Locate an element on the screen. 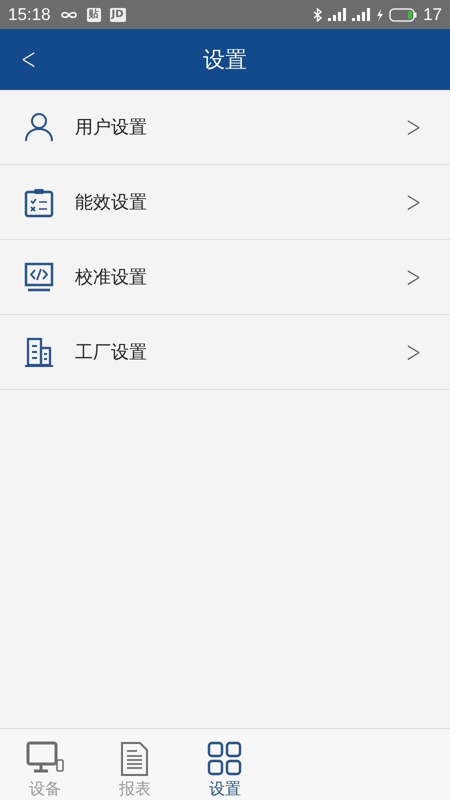 The image size is (450, 800). charging-icon is located at coordinates (380, 14).